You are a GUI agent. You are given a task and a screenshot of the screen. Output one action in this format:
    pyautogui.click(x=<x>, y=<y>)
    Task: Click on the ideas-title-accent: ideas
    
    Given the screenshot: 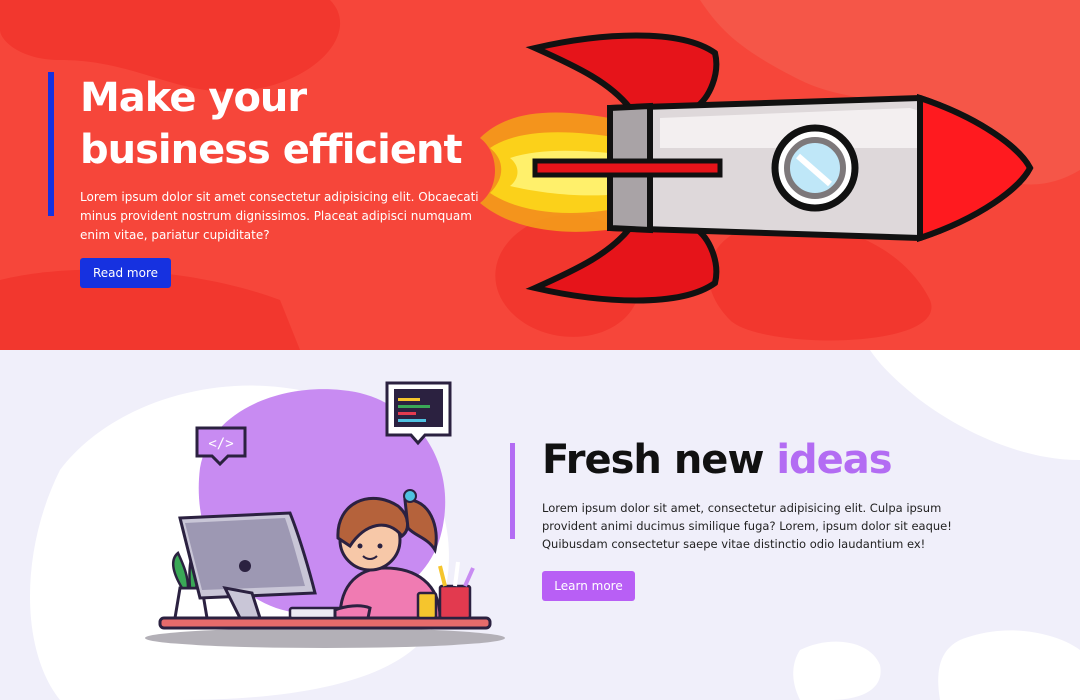 What is the action you would take?
    pyautogui.click(x=834, y=460)
    